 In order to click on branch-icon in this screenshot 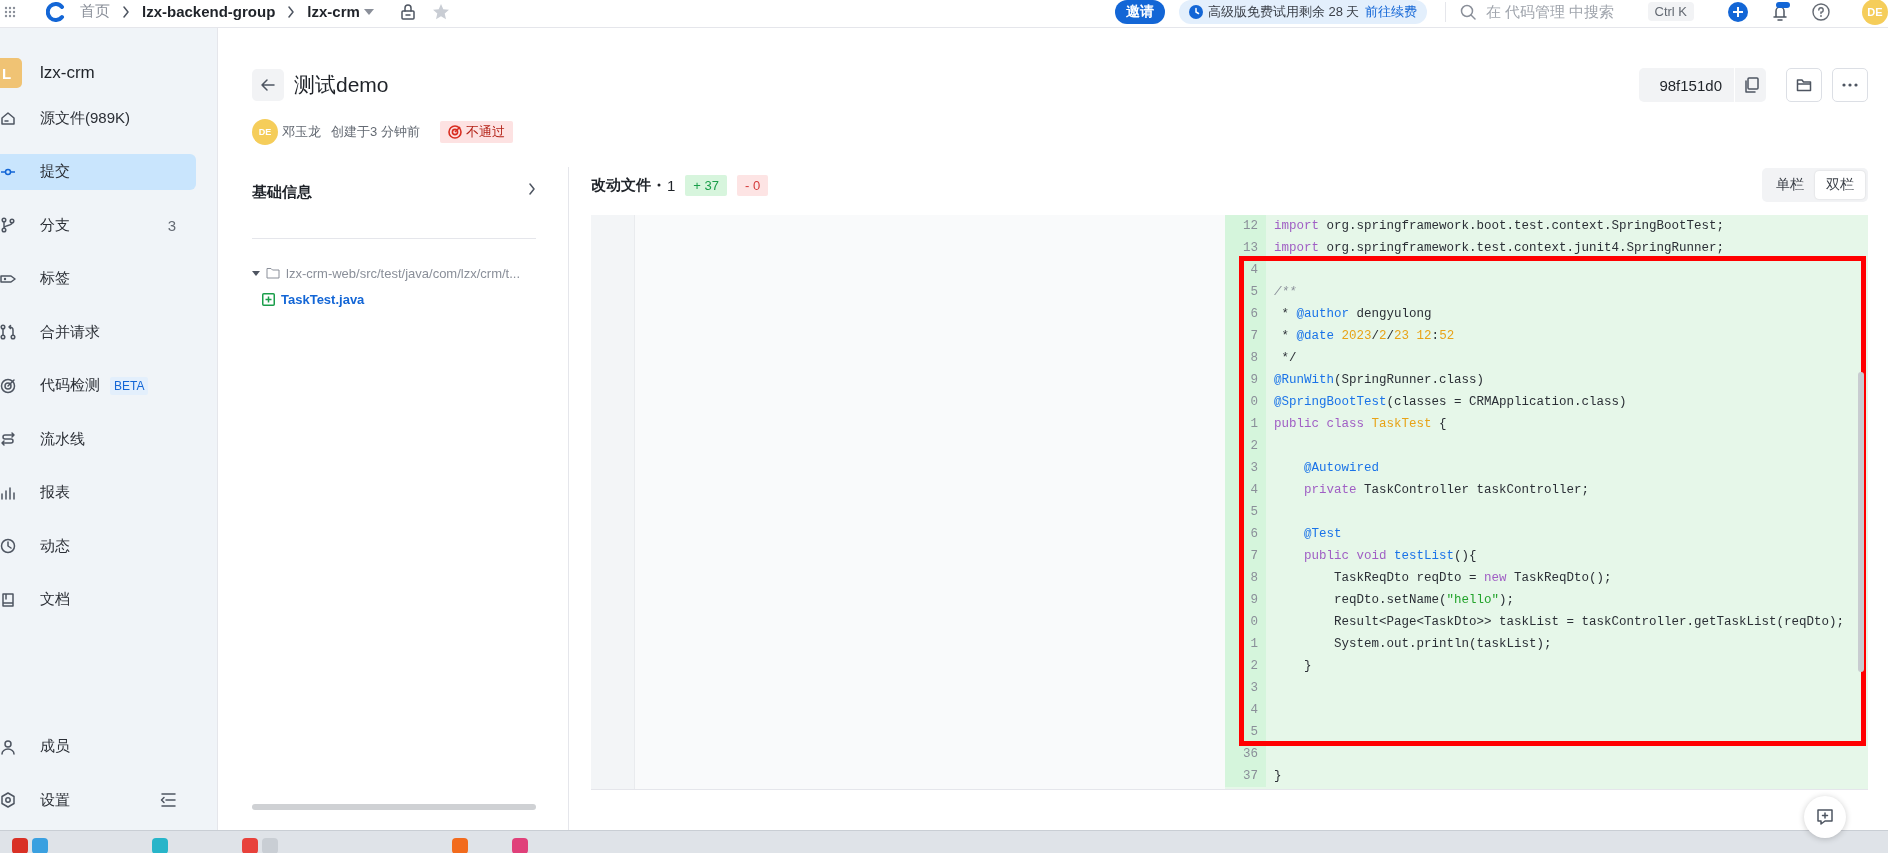, I will do `click(8, 225)`.